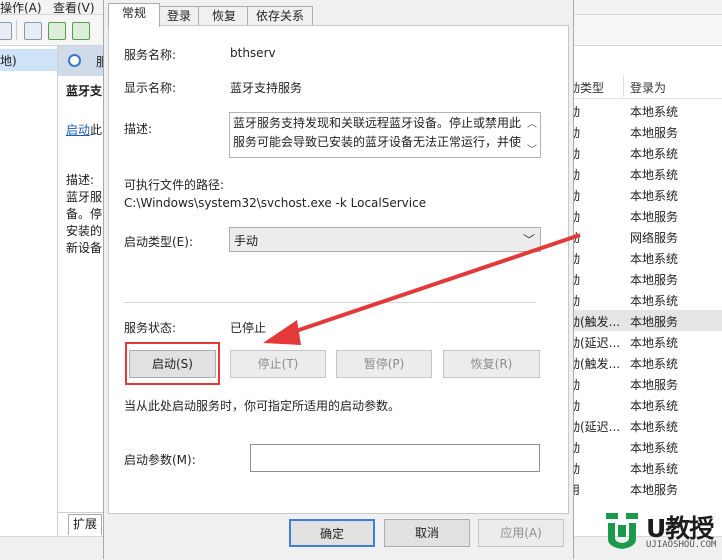 The width and height of the screenshot is (722, 560). I want to click on brand-logo-icon, so click(622, 531).